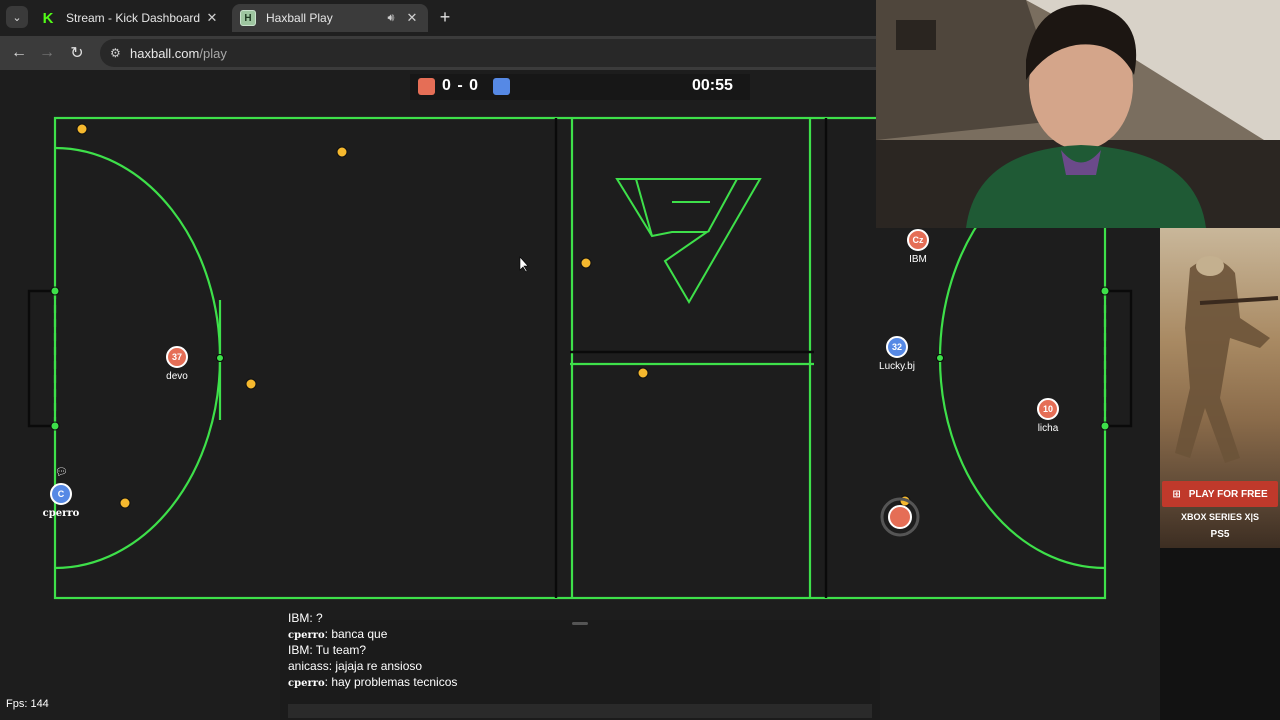 The width and height of the screenshot is (1280, 720). What do you see at coordinates (501, 86) in the screenshot?
I see `blue-team-icon` at bounding box center [501, 86].